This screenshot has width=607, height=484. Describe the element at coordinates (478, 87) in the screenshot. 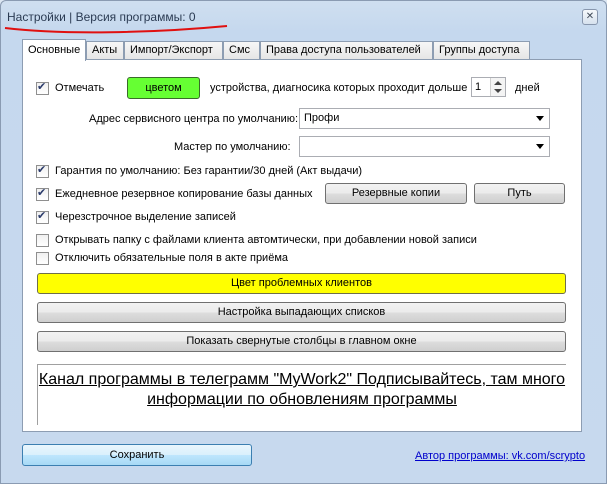

I see `days-value: 1` at that location.